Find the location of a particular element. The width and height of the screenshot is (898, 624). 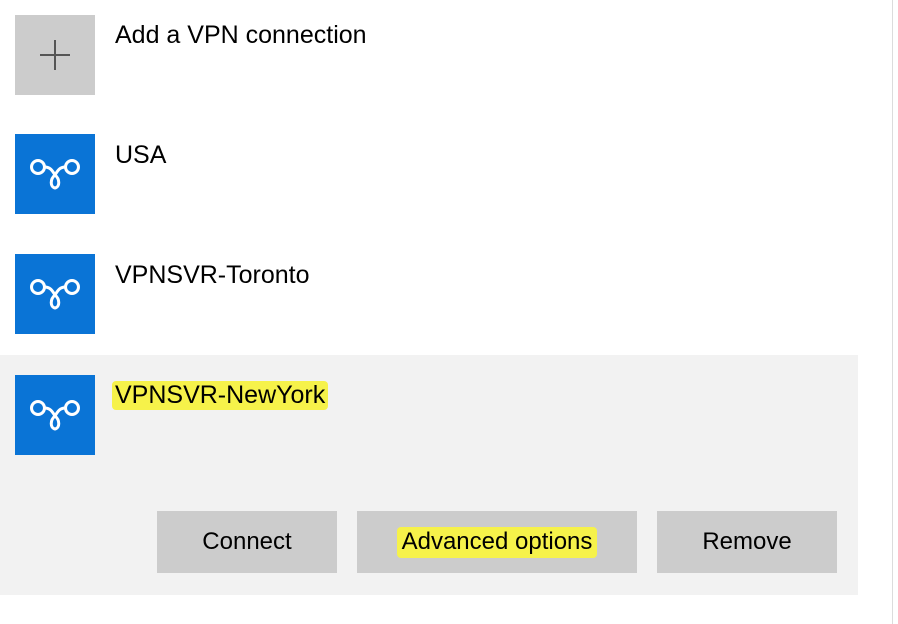

connect-button-label: Connect is located at coordinates (247, 541).